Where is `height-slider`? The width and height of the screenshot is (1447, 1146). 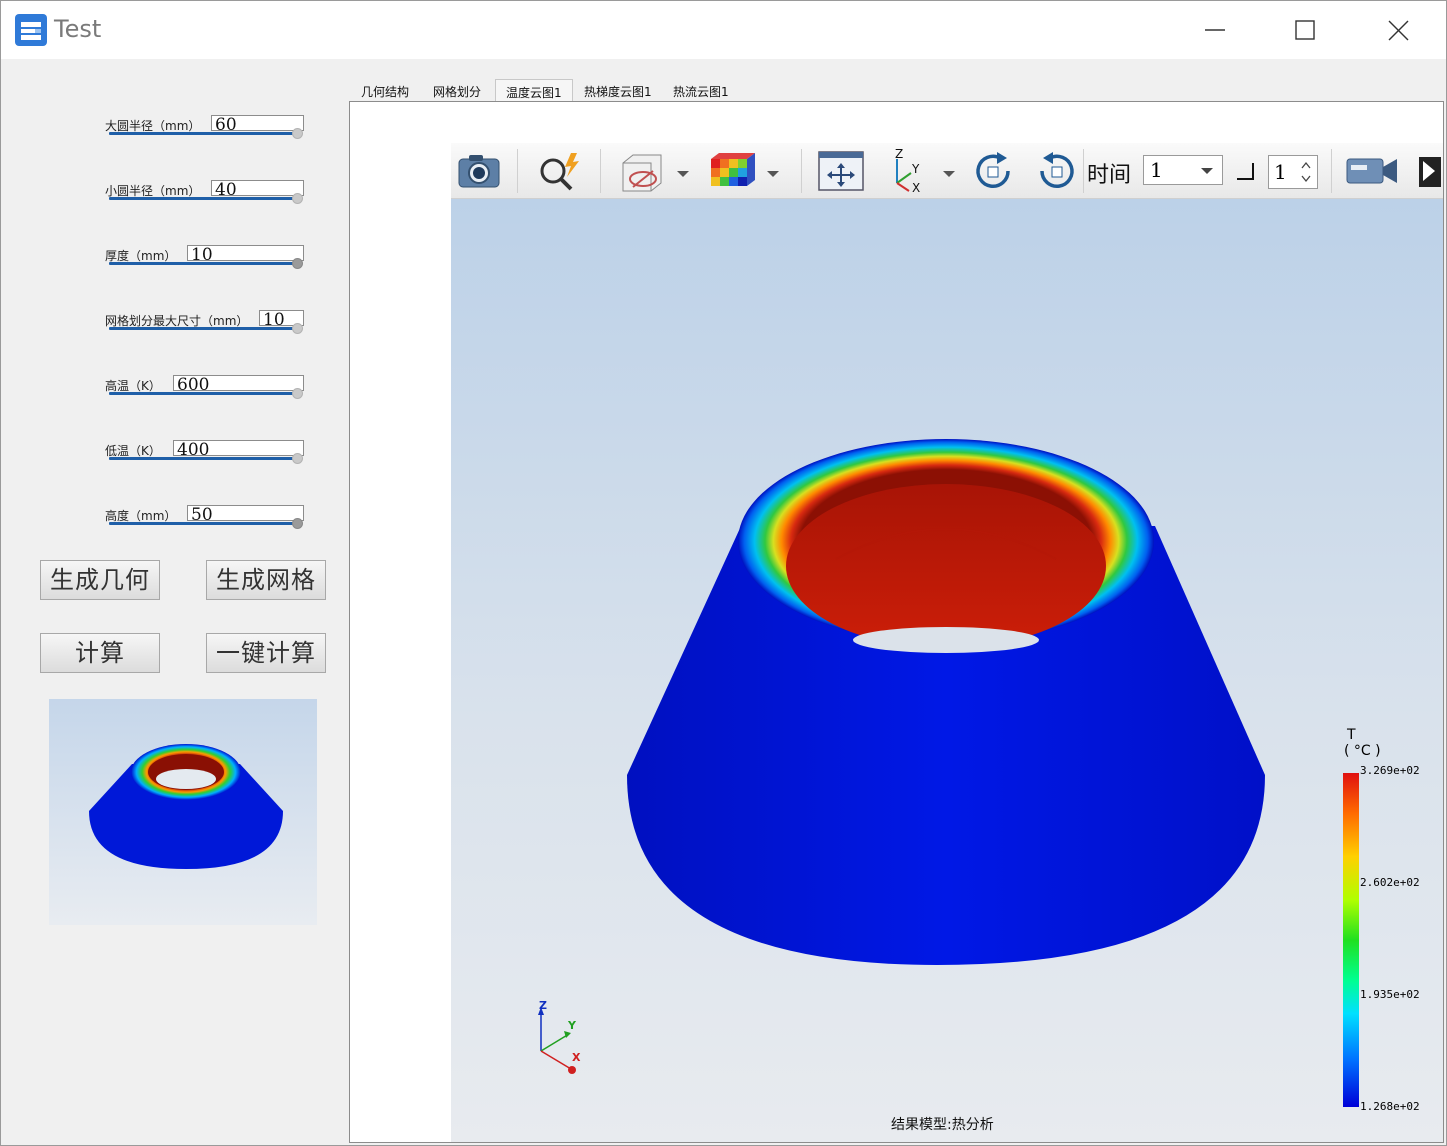 height-slider is located at coordinates (204, 523).